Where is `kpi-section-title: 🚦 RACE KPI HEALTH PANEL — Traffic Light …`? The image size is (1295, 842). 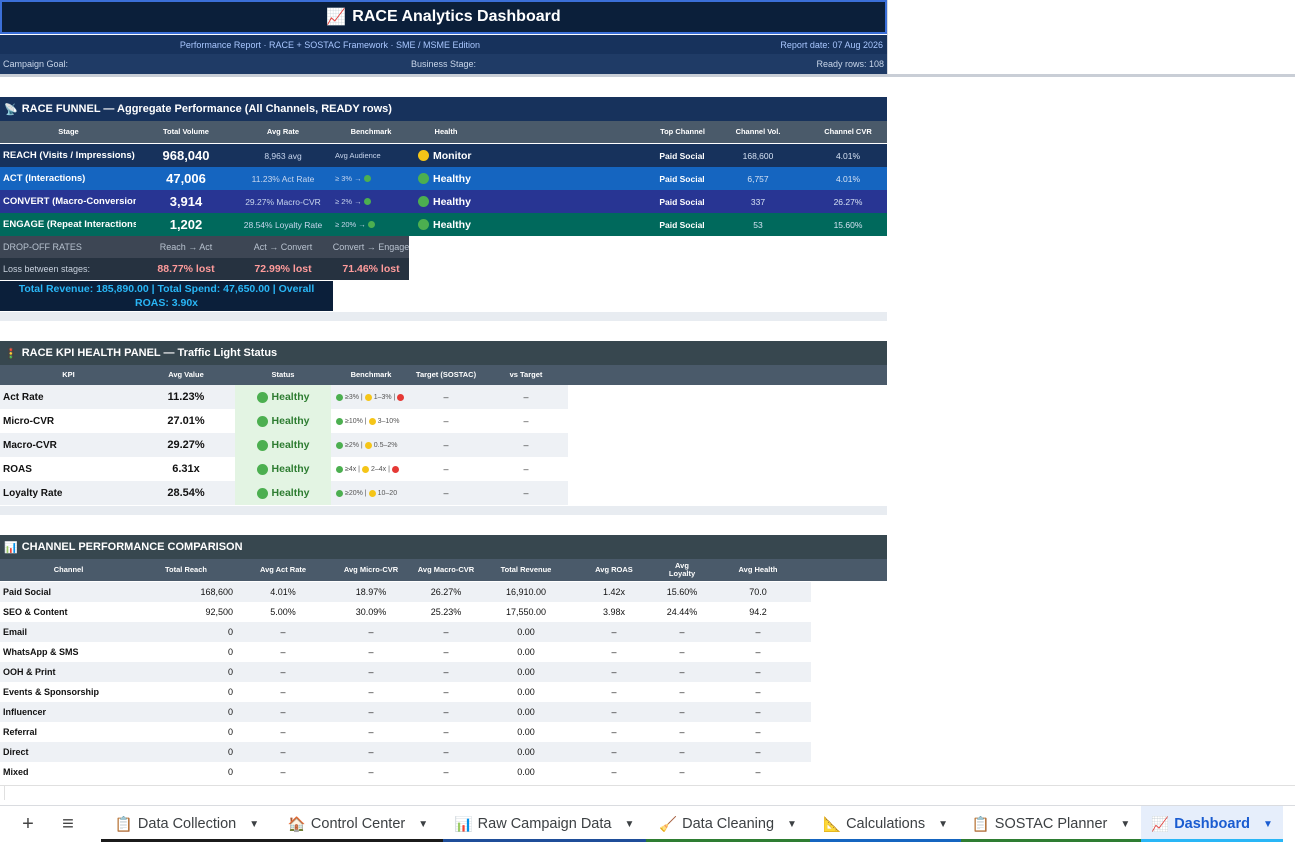
kpi-section-title: 🚦 RACE KPI HEALTH PANEL — Traffic Light … is located at coordinates (443, 353).